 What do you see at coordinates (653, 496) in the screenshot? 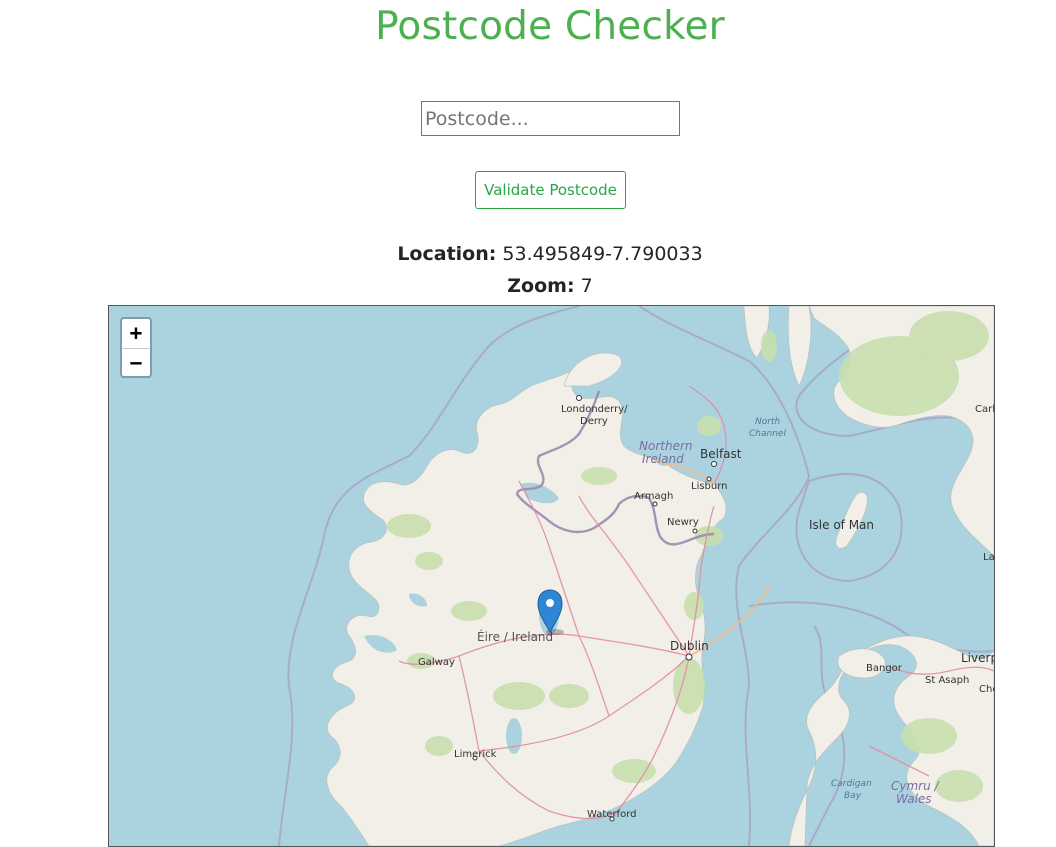
I see `map-label-armagh: Armagh` at bounding box center [653, 496].